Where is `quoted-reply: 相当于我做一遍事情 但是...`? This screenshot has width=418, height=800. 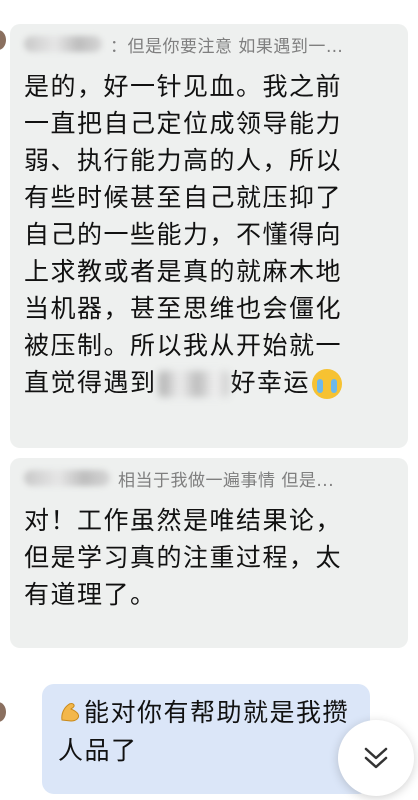 quoted-reply: 相当于我做一遍事情 但是... is located at coordinates (209, 478).